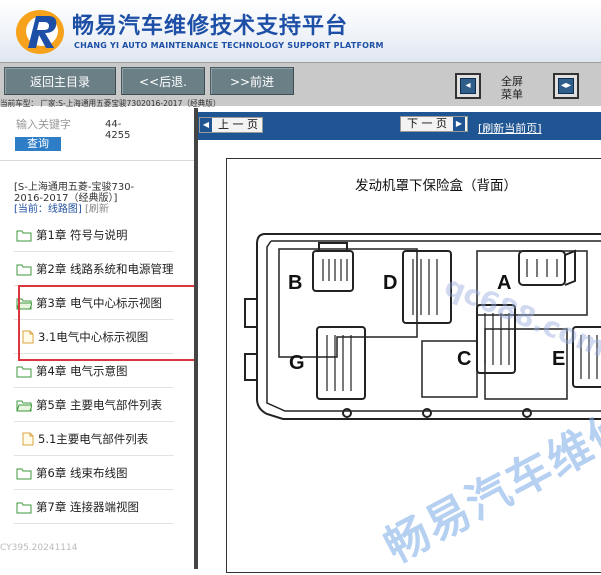  Describe the element at coordinates (93, 439) in the screenshot. I see `tree-item-label: 5.1主要电气部件列表` at that location.